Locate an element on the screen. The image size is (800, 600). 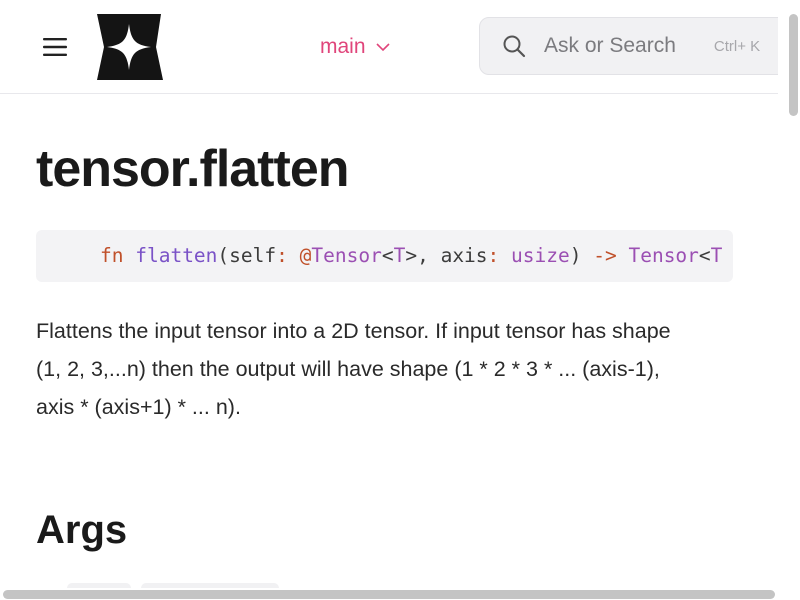
code-close-paren: ) is located at coordinates (581, 255).